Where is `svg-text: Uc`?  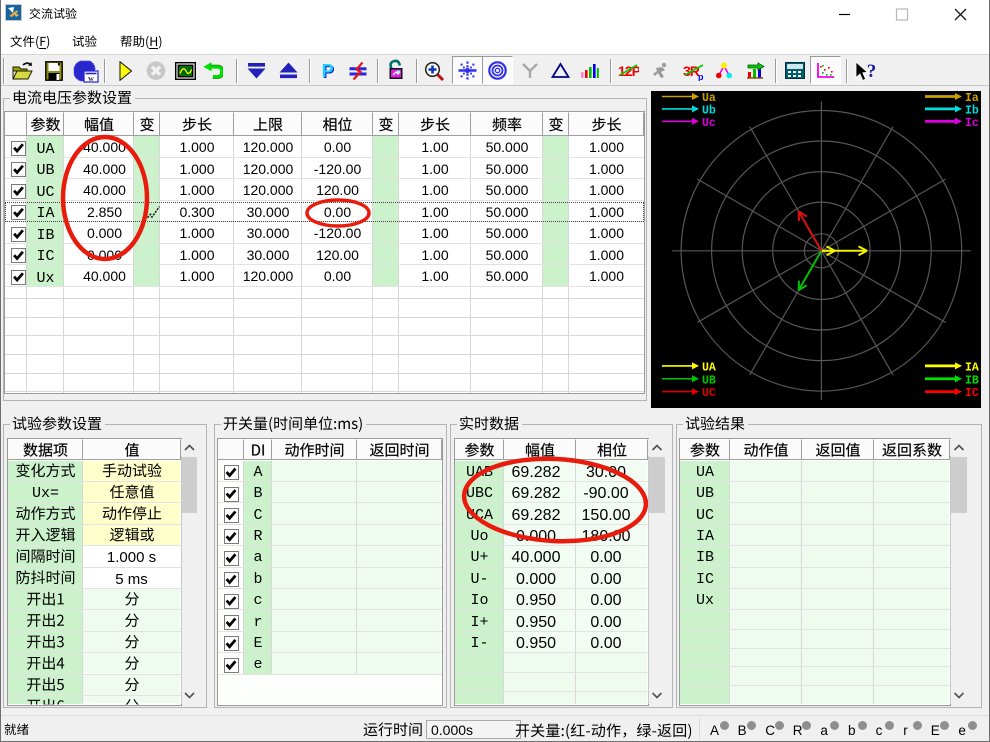
svg-text: Uc is located at coordinates (709, 123).